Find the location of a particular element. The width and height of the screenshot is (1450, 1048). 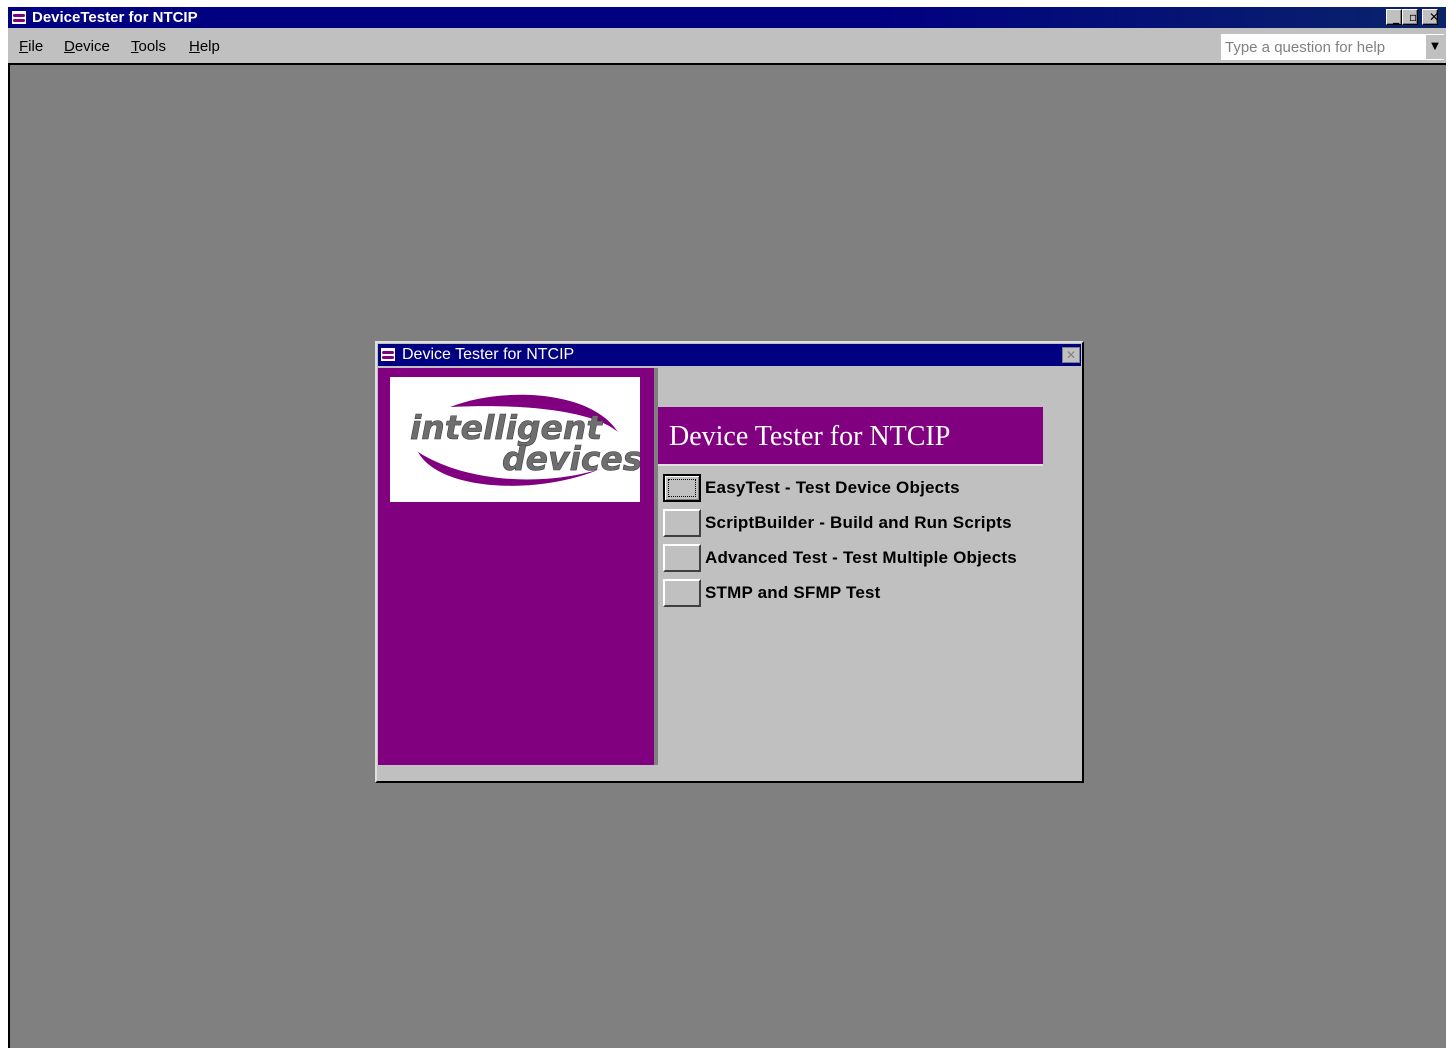

menu-help: Help is located at coordinates (204, 46).